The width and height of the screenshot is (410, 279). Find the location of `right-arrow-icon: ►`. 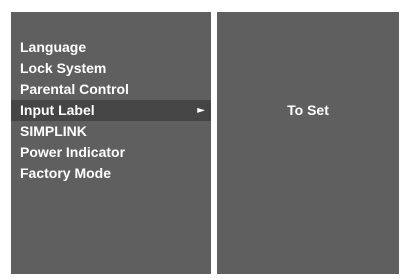

right-arrow-icon: ► is located at coordinates (201, 110).